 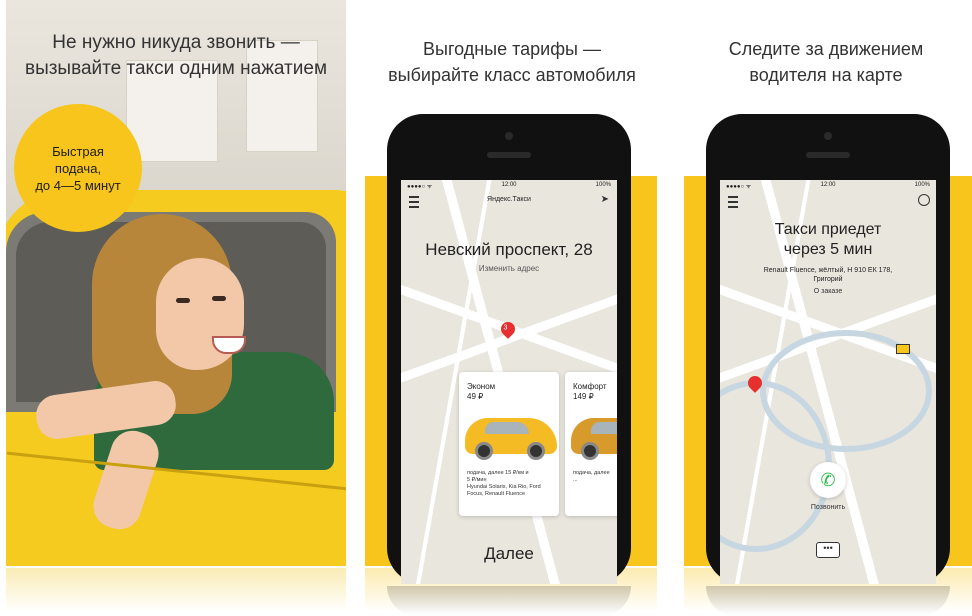 What do you see at coordinates (505, 328) in the screenshot?
I see `pin-label: 3` at bounding box center [505, 328].